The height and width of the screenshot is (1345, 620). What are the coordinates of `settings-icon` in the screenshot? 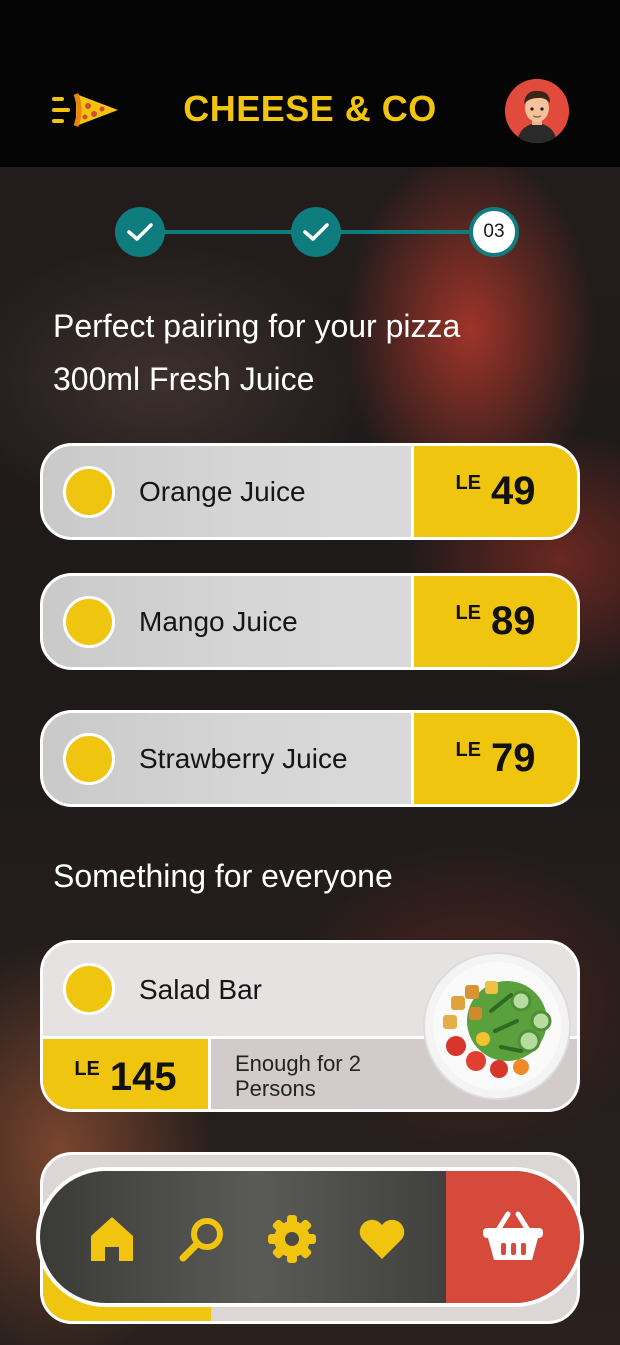 It's located at (292, 1239).